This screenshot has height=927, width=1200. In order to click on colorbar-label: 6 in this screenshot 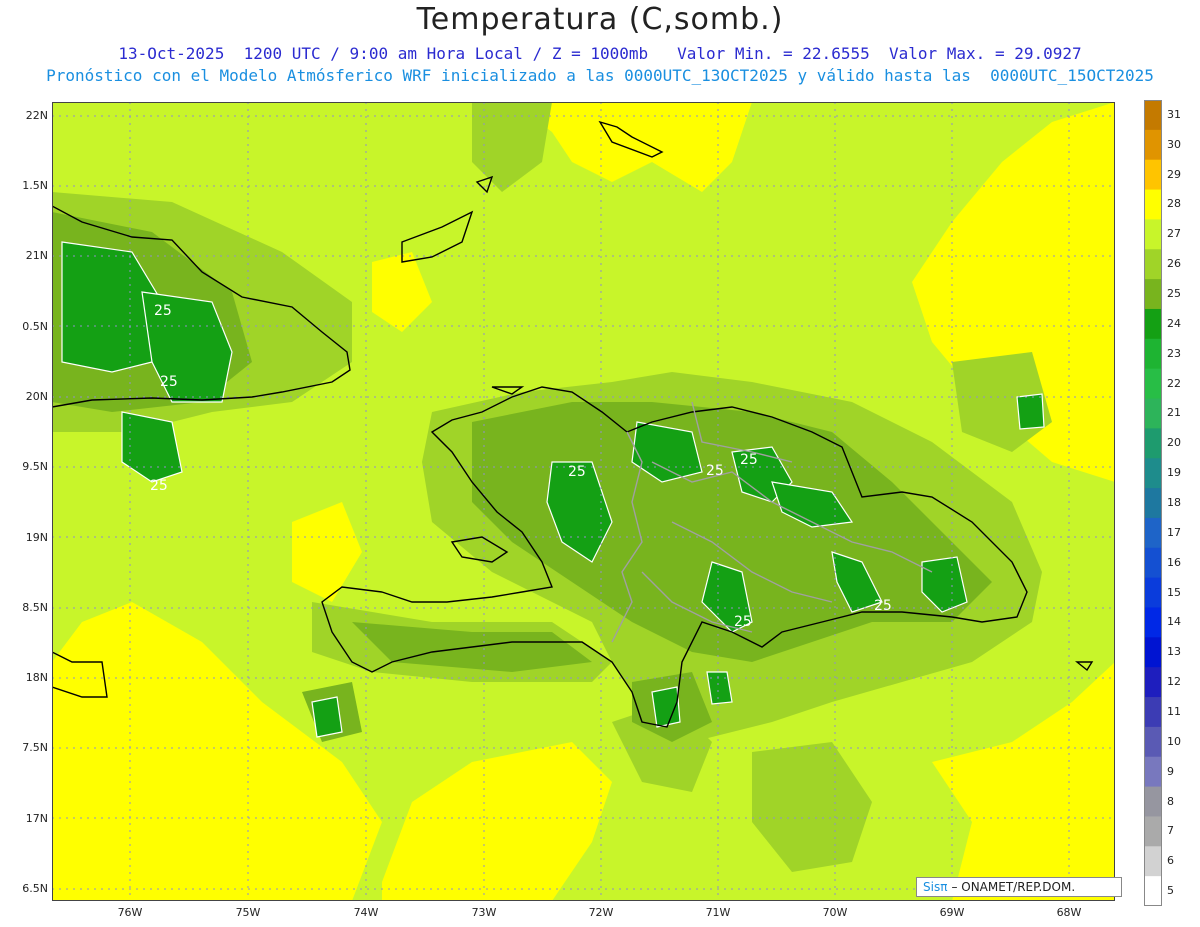, I will do `click(1170, 861)`.